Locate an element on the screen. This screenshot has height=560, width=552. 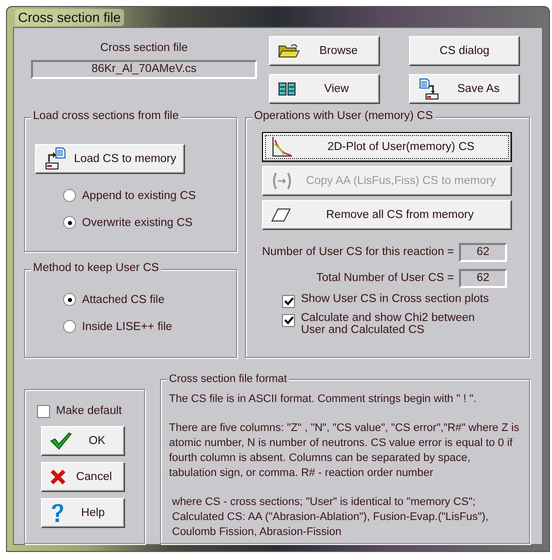
eraser-icon is located at coordinates (280, 215).